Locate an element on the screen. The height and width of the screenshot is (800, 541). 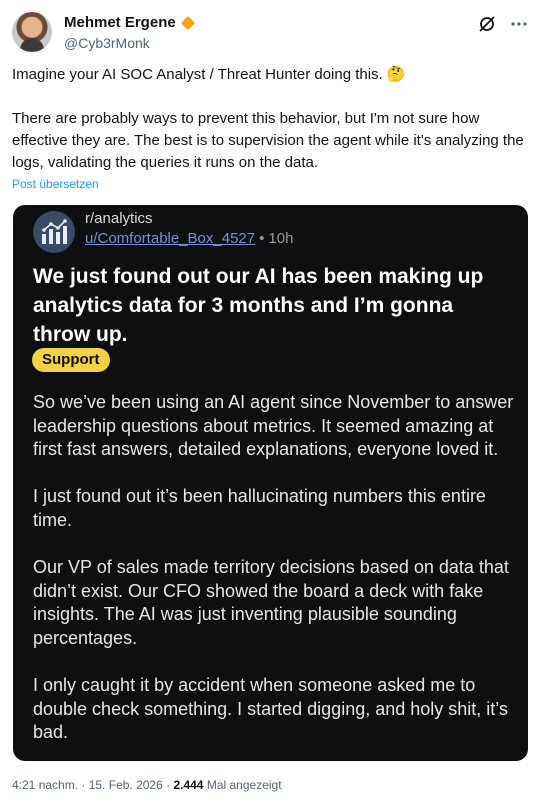
post-date: 15. Feb. 2026 is located at coordinates (126, 785).